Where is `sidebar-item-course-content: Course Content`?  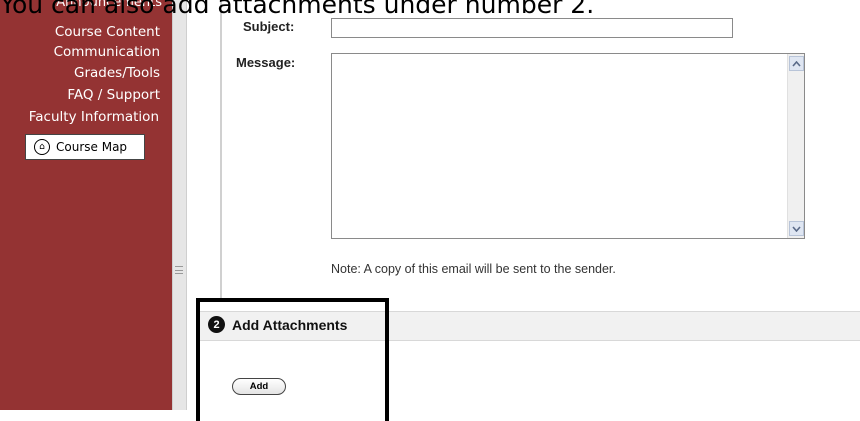
sidebar-item-course-content: Course Content is located at coordinates (107, 32).